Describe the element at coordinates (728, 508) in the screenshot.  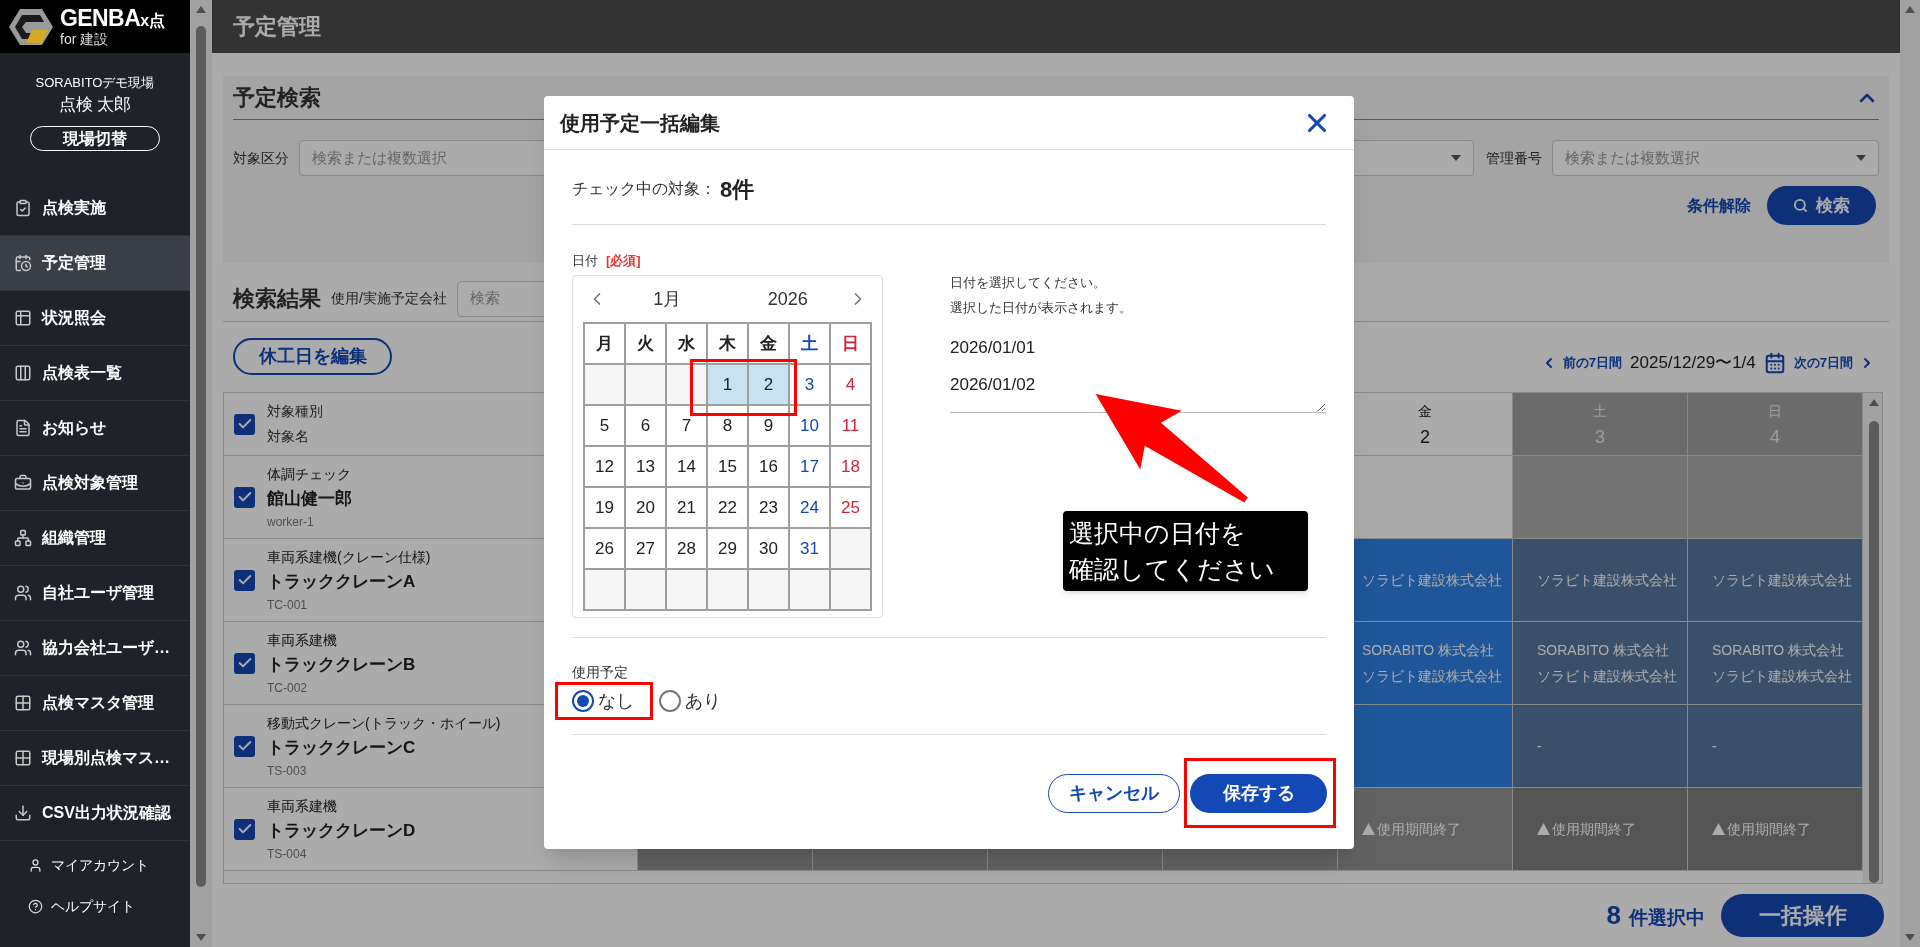
I see `calendar-day: 22` at that location.